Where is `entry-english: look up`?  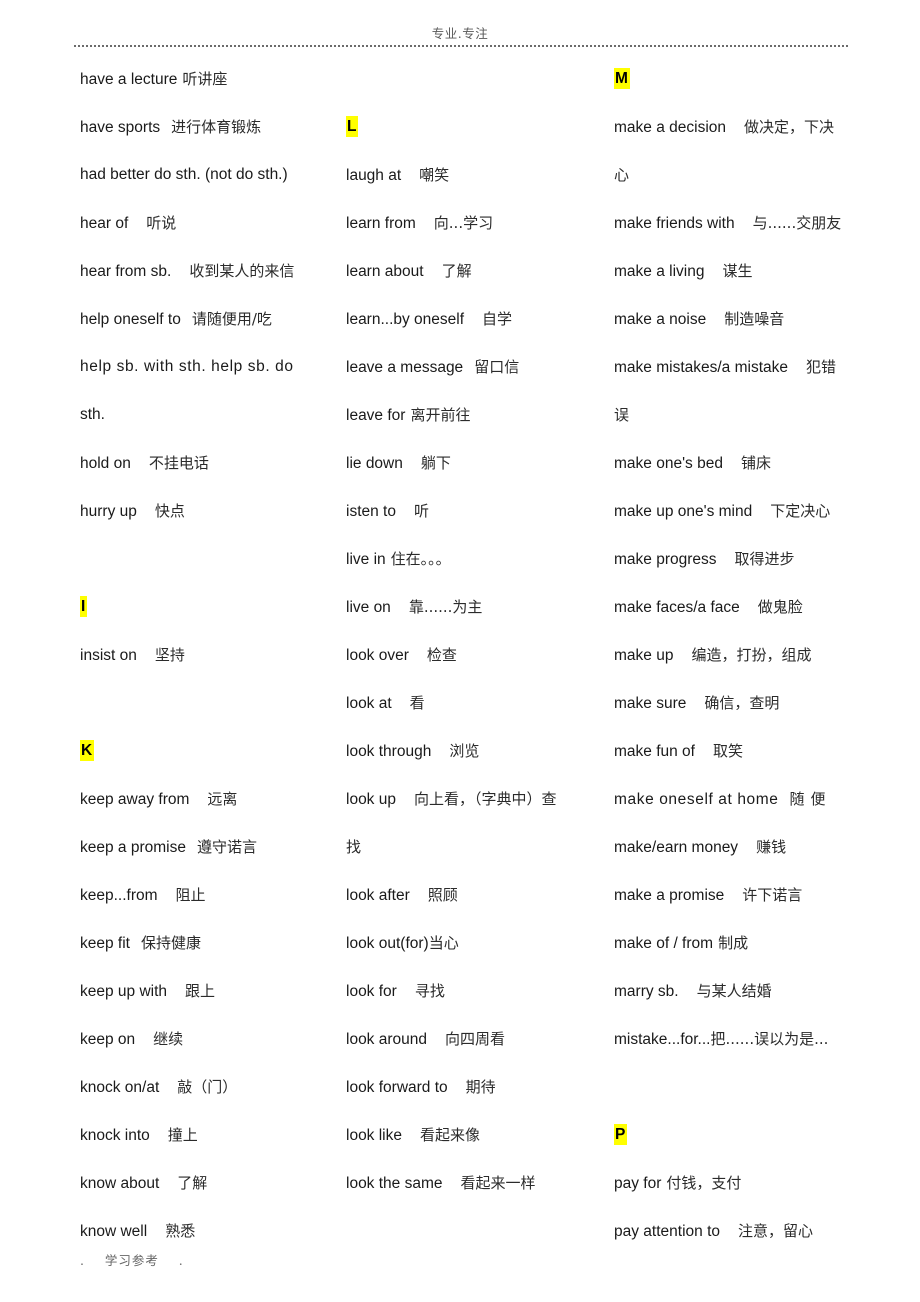 entry-english: look up is located at coordinates (371, 799).